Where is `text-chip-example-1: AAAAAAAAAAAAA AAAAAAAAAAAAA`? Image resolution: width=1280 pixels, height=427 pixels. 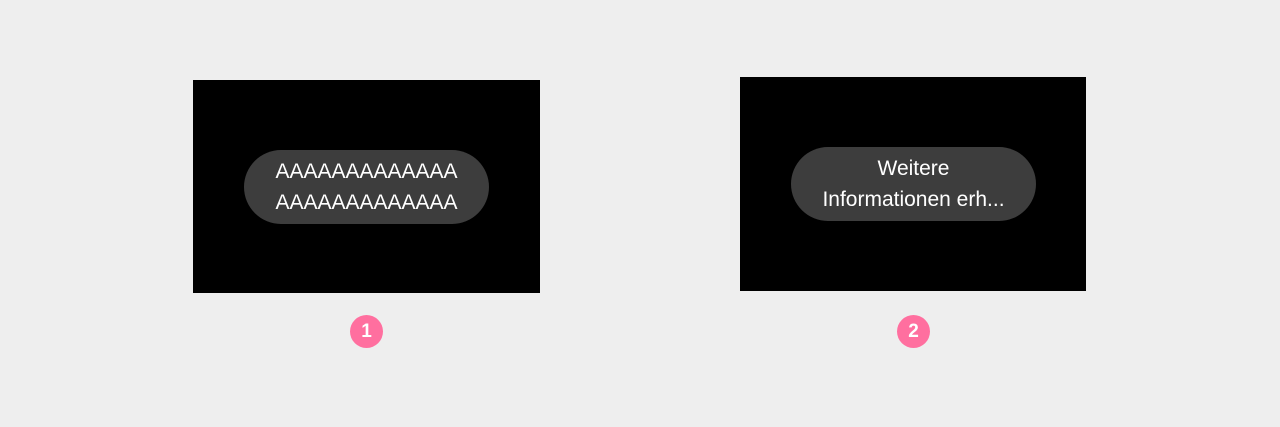 text-chip-example-1: AAAAAAAAAAAAA AAAAAAAAAAAAA is located at coordinates (366, 187).